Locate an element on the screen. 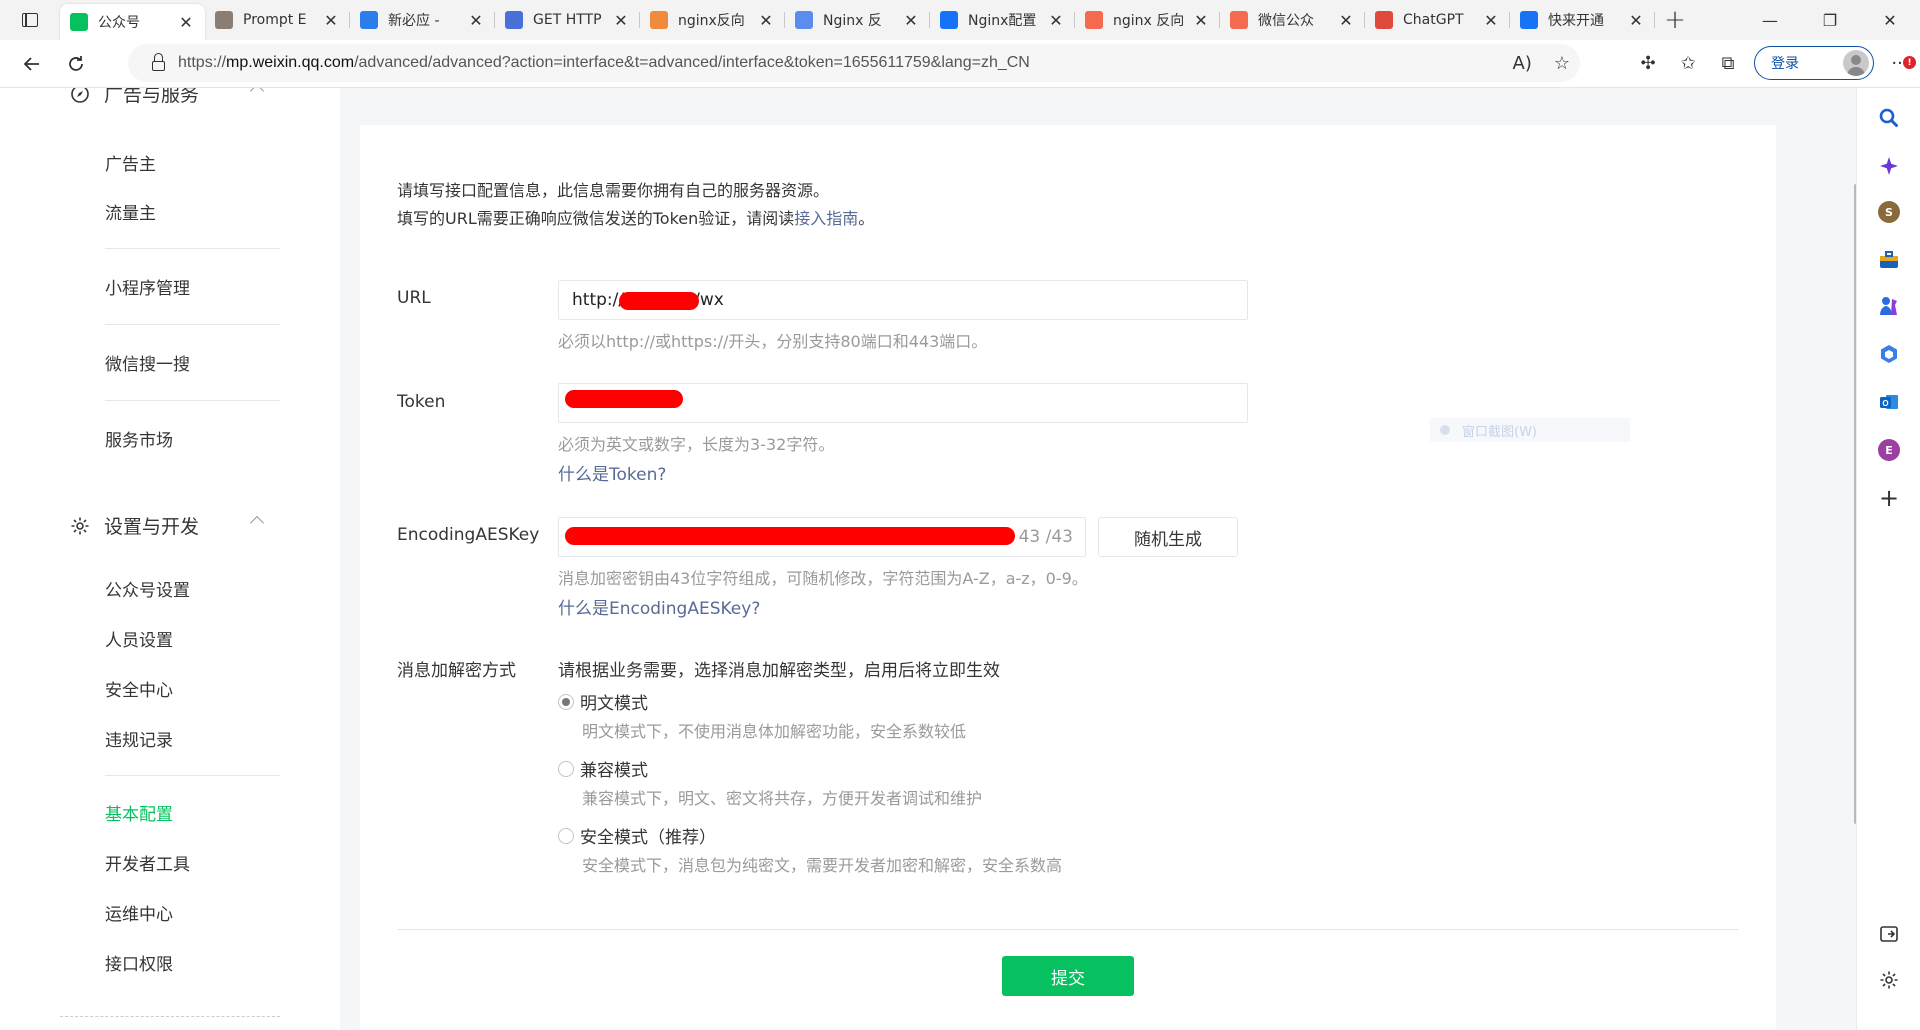 The image size is (1920, 1030). token-hint: 必须为英文或数字，长度为3-32字符。 is located at coordinates (696, 444).